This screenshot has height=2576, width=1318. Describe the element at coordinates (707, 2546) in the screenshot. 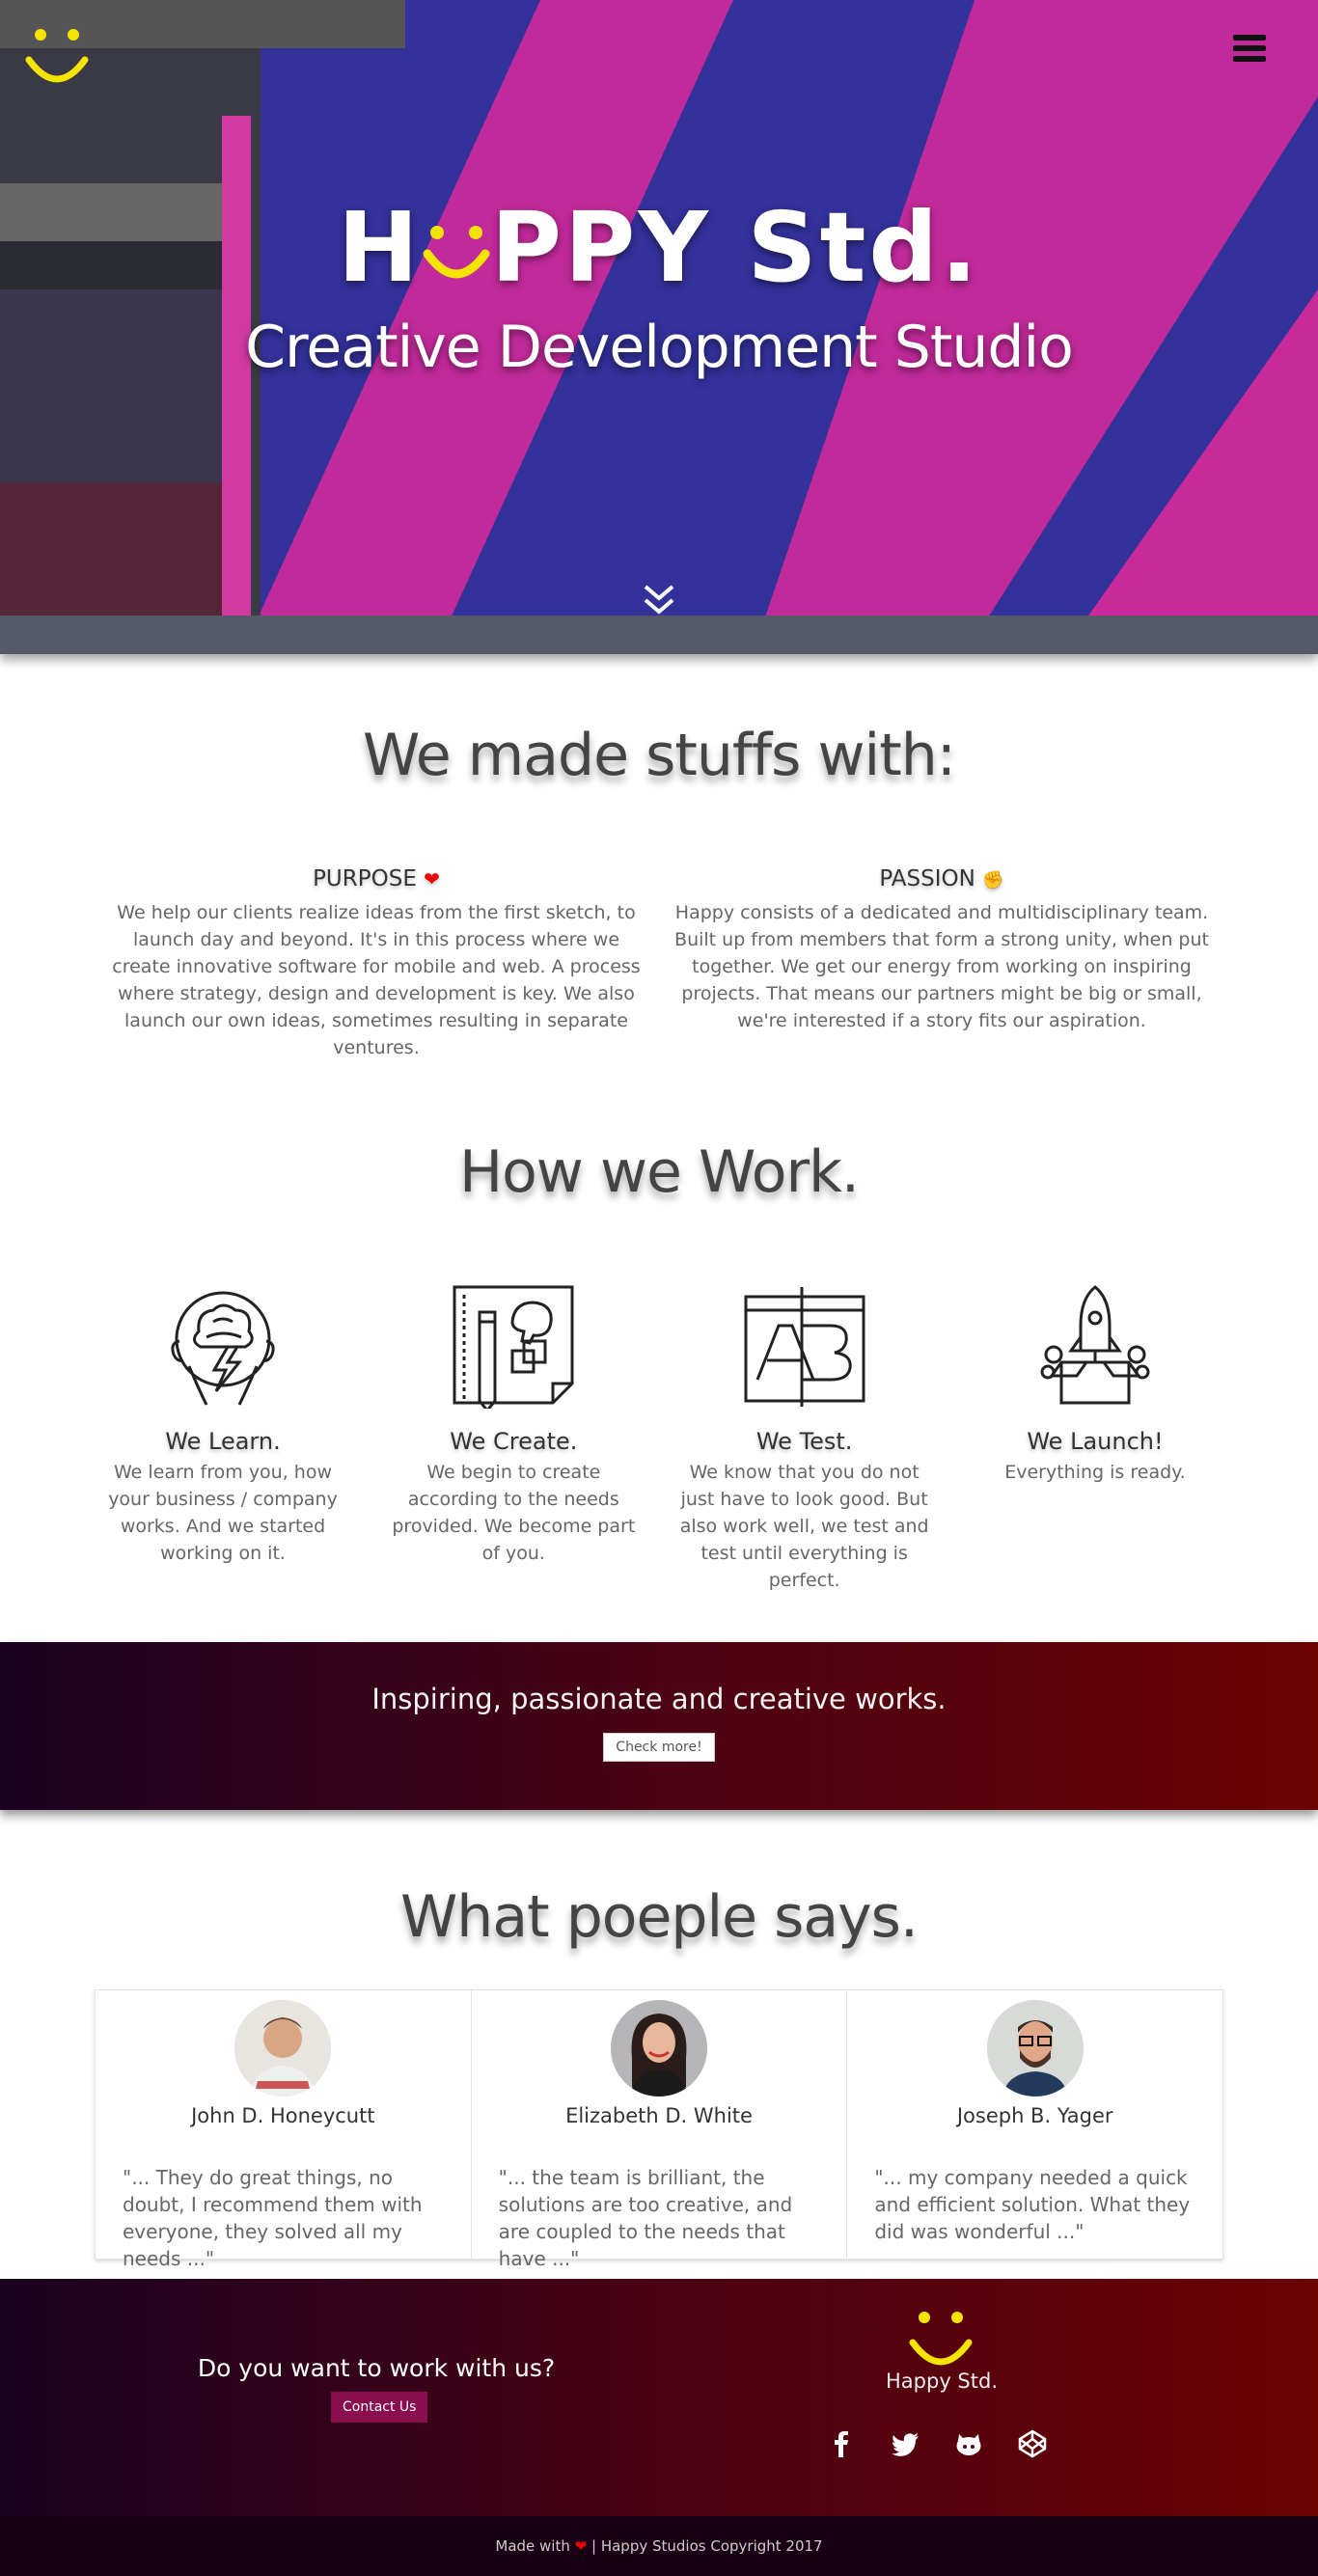

I see `copyright-text: | Happy Studios Copyright 2017` at that location.